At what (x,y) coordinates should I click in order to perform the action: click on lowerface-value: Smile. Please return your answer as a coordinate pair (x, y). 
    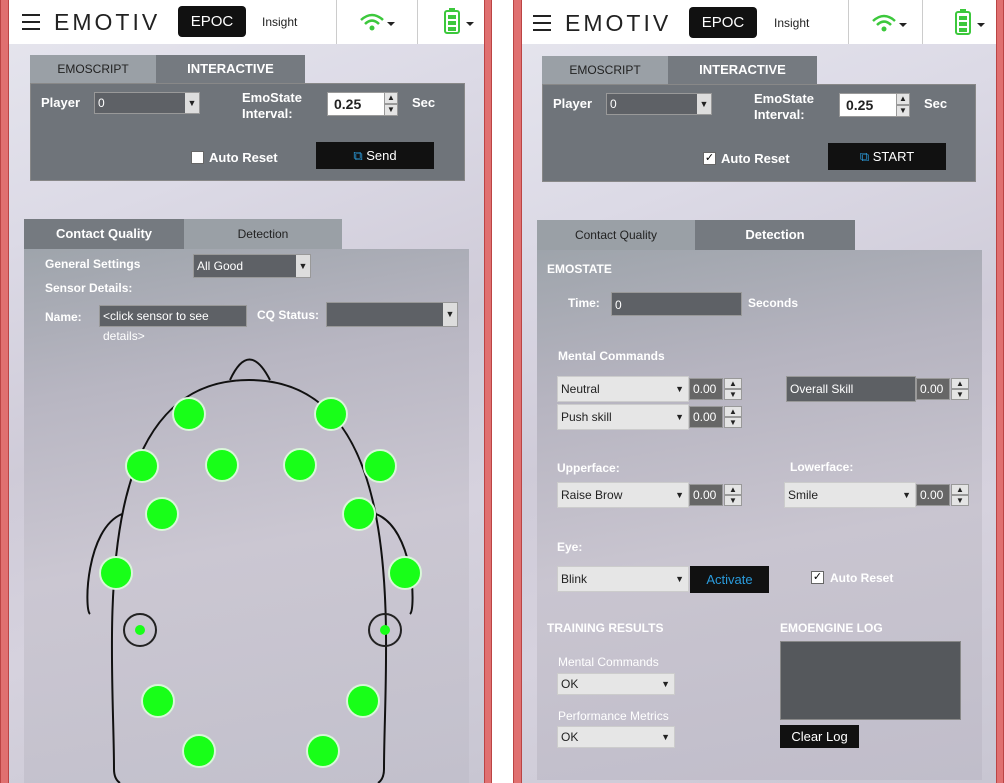
    Looking at the image, I should click on (803, 495).